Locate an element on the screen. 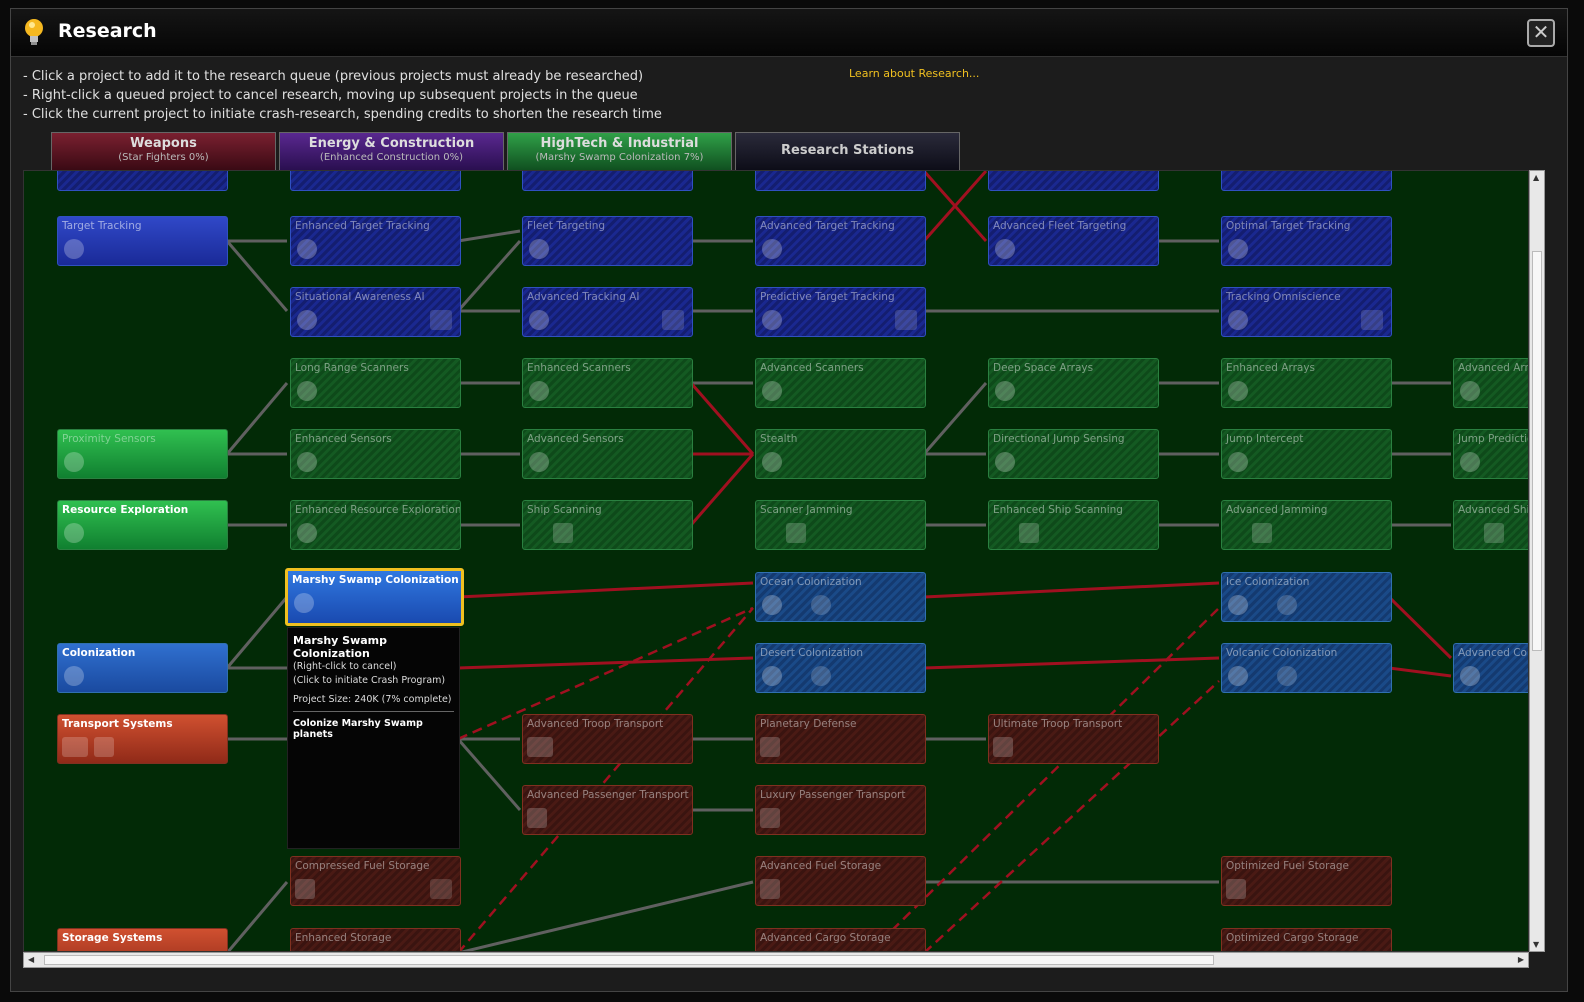 The height and width of the screenshot is (1002, 1584). tech-node-advanced-troop-transport: Advanced Troop Transport is located at coordinates (607, 739).